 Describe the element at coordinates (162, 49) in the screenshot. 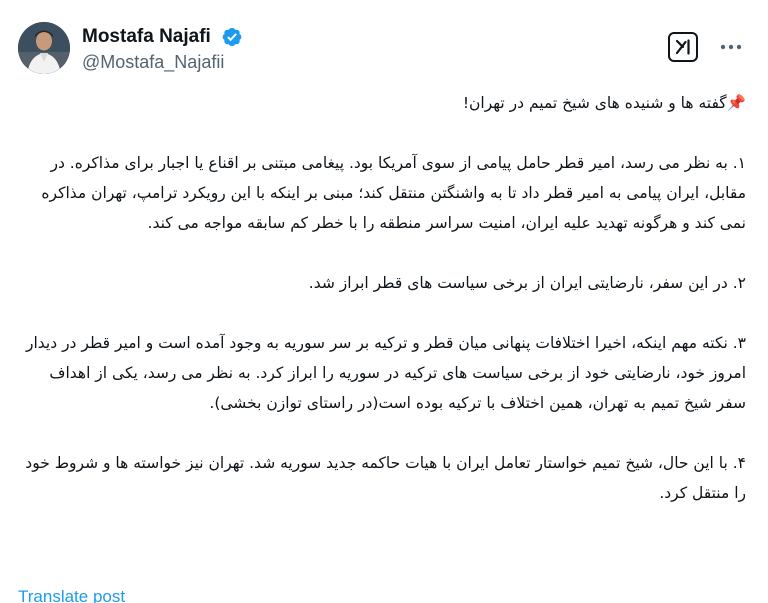

I see `author-names: Mostafa Najafi @Mostafa_Najafii` at that location.